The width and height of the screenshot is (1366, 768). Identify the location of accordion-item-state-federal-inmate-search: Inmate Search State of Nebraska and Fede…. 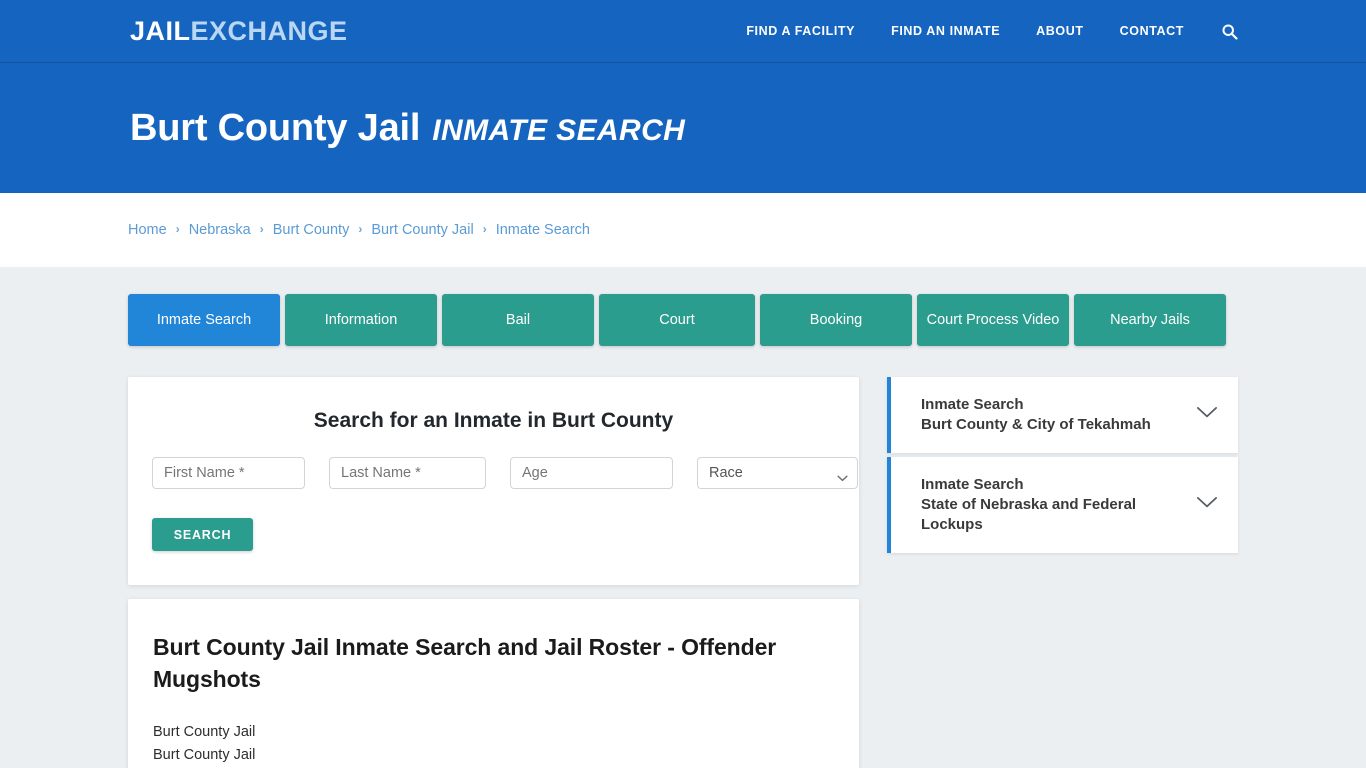
(1062, 504).